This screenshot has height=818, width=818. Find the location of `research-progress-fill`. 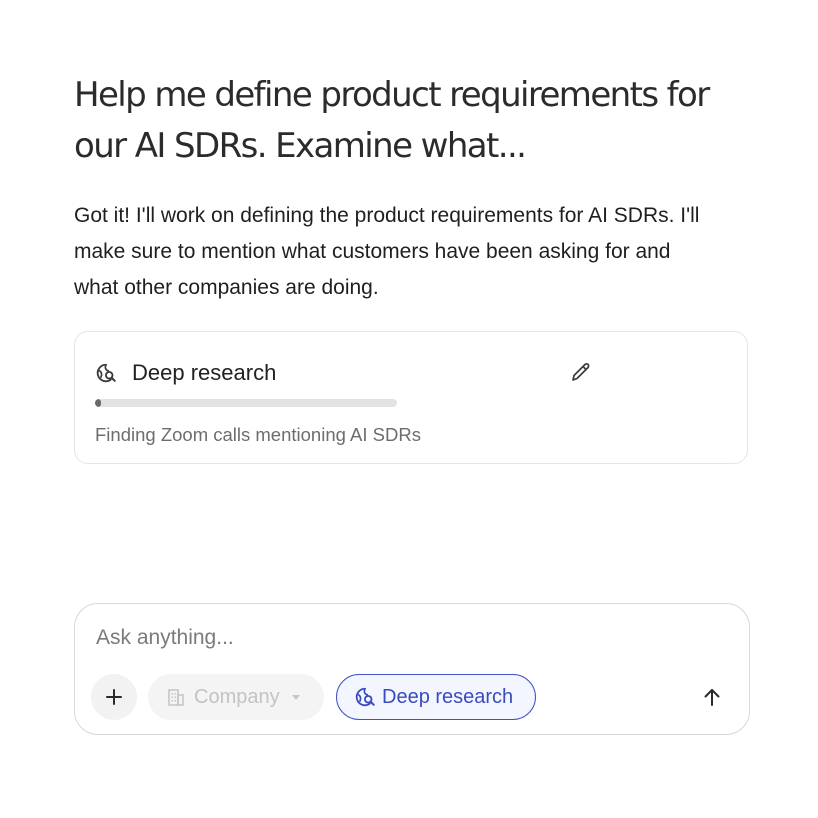

research-progress-fill is located at coordinates (98, 403).